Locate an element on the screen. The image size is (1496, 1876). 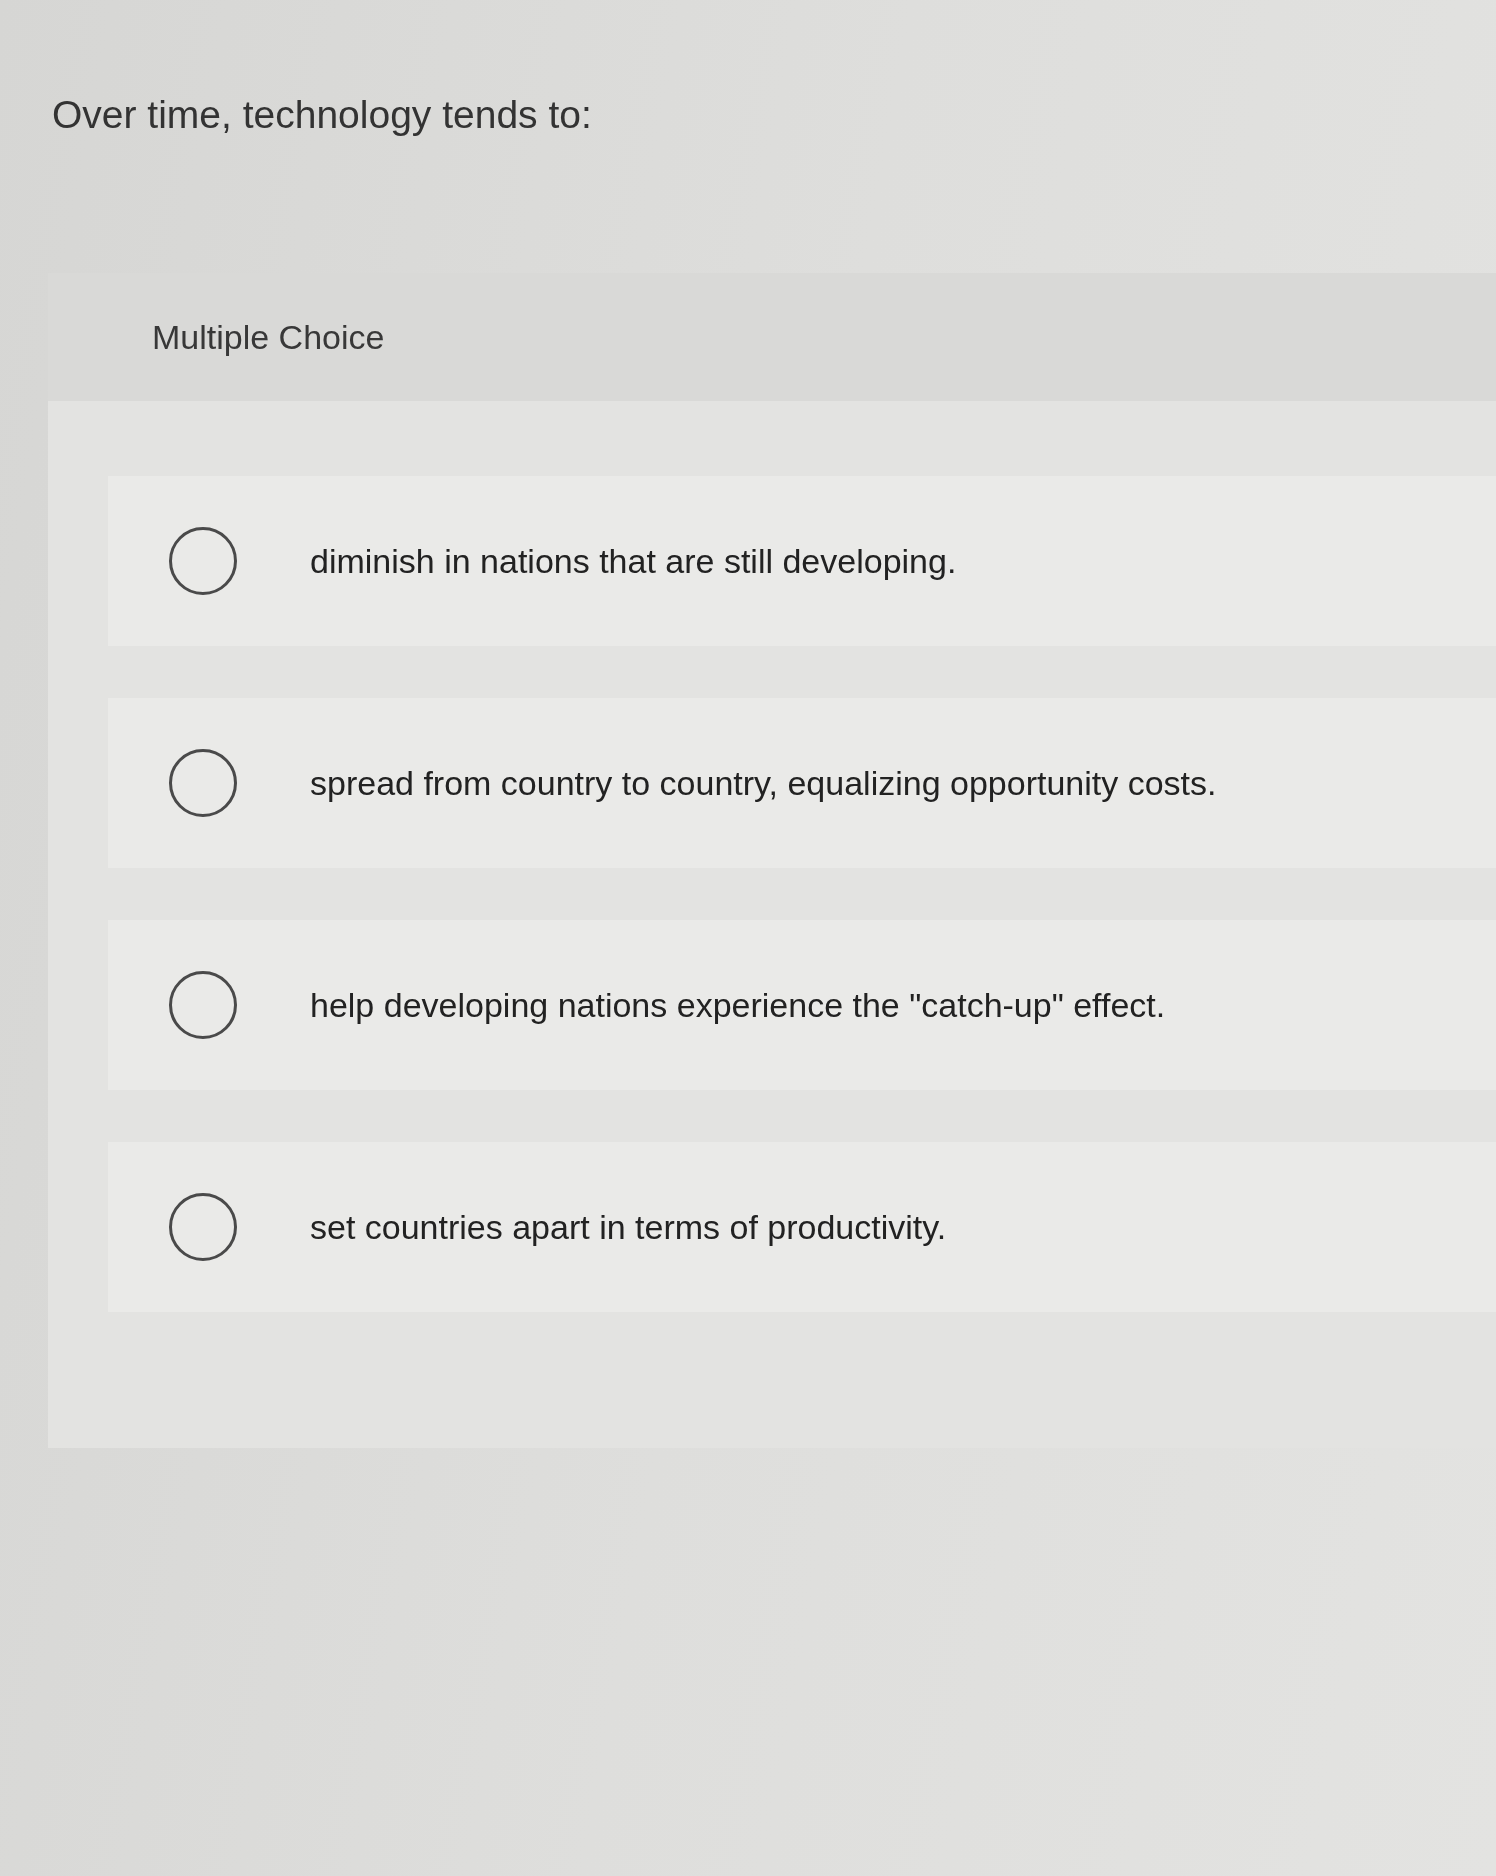
question-type-label: Multiple Choice is located at coordinates (268, 337).